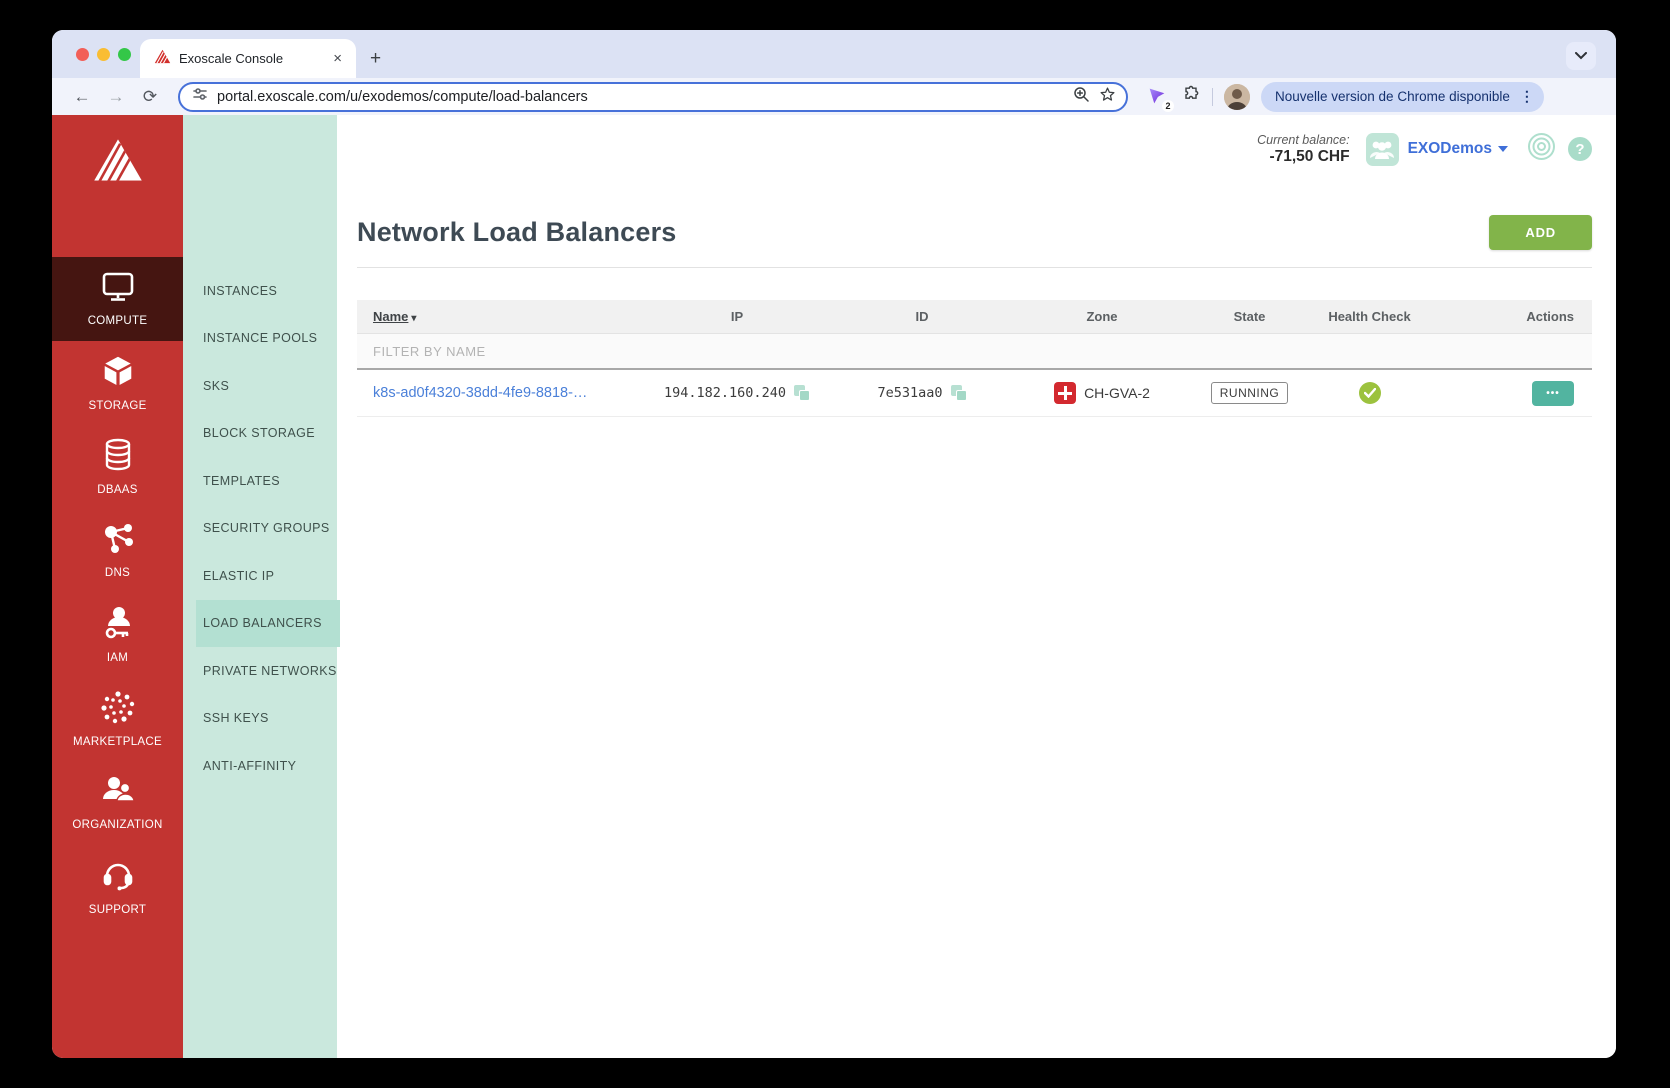 This screenshot has width=1670, height=1088. I want to click on help-icon: ?, so click(1580, 149).